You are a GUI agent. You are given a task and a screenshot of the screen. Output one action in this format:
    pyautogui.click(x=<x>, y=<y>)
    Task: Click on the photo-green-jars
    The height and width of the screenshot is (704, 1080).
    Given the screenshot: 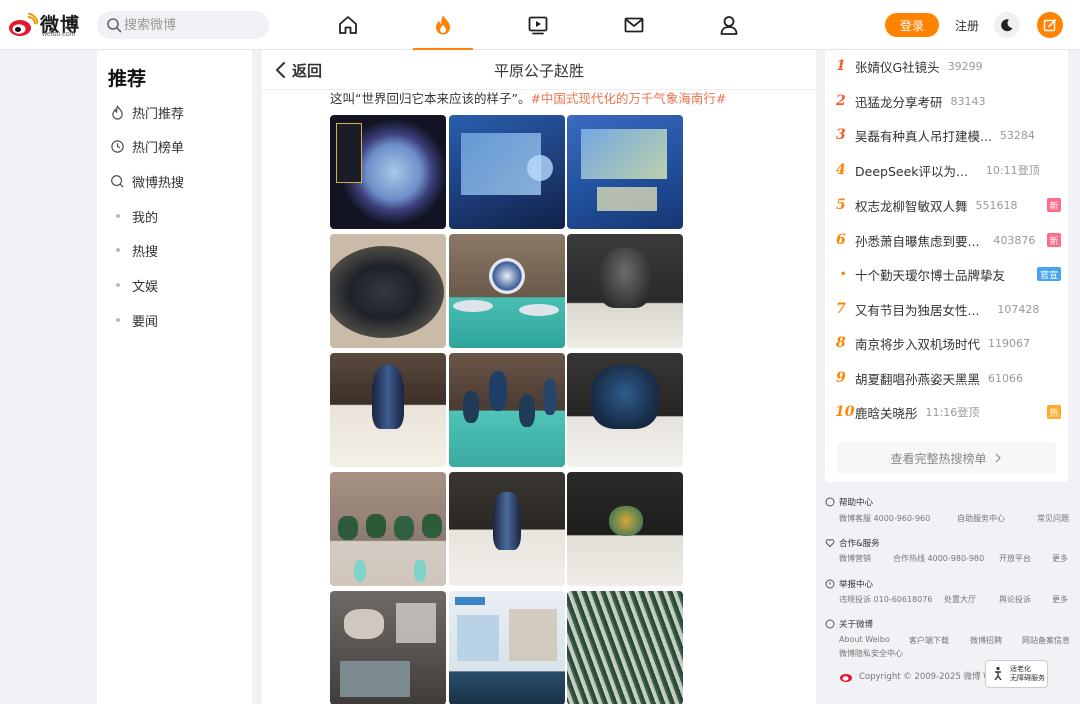 What is the action you would take?
    pyautogui.click(x=388, y=529)
    